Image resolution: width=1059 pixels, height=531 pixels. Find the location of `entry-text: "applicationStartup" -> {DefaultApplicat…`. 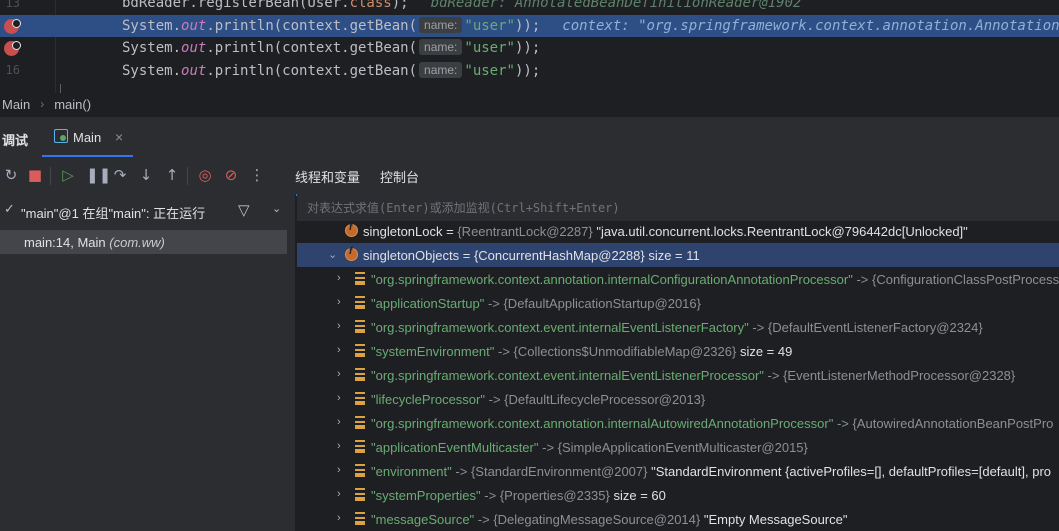

entry-text: "applicationStartup" -> {DefaultApplicat… is located at coordinates (536, 303).